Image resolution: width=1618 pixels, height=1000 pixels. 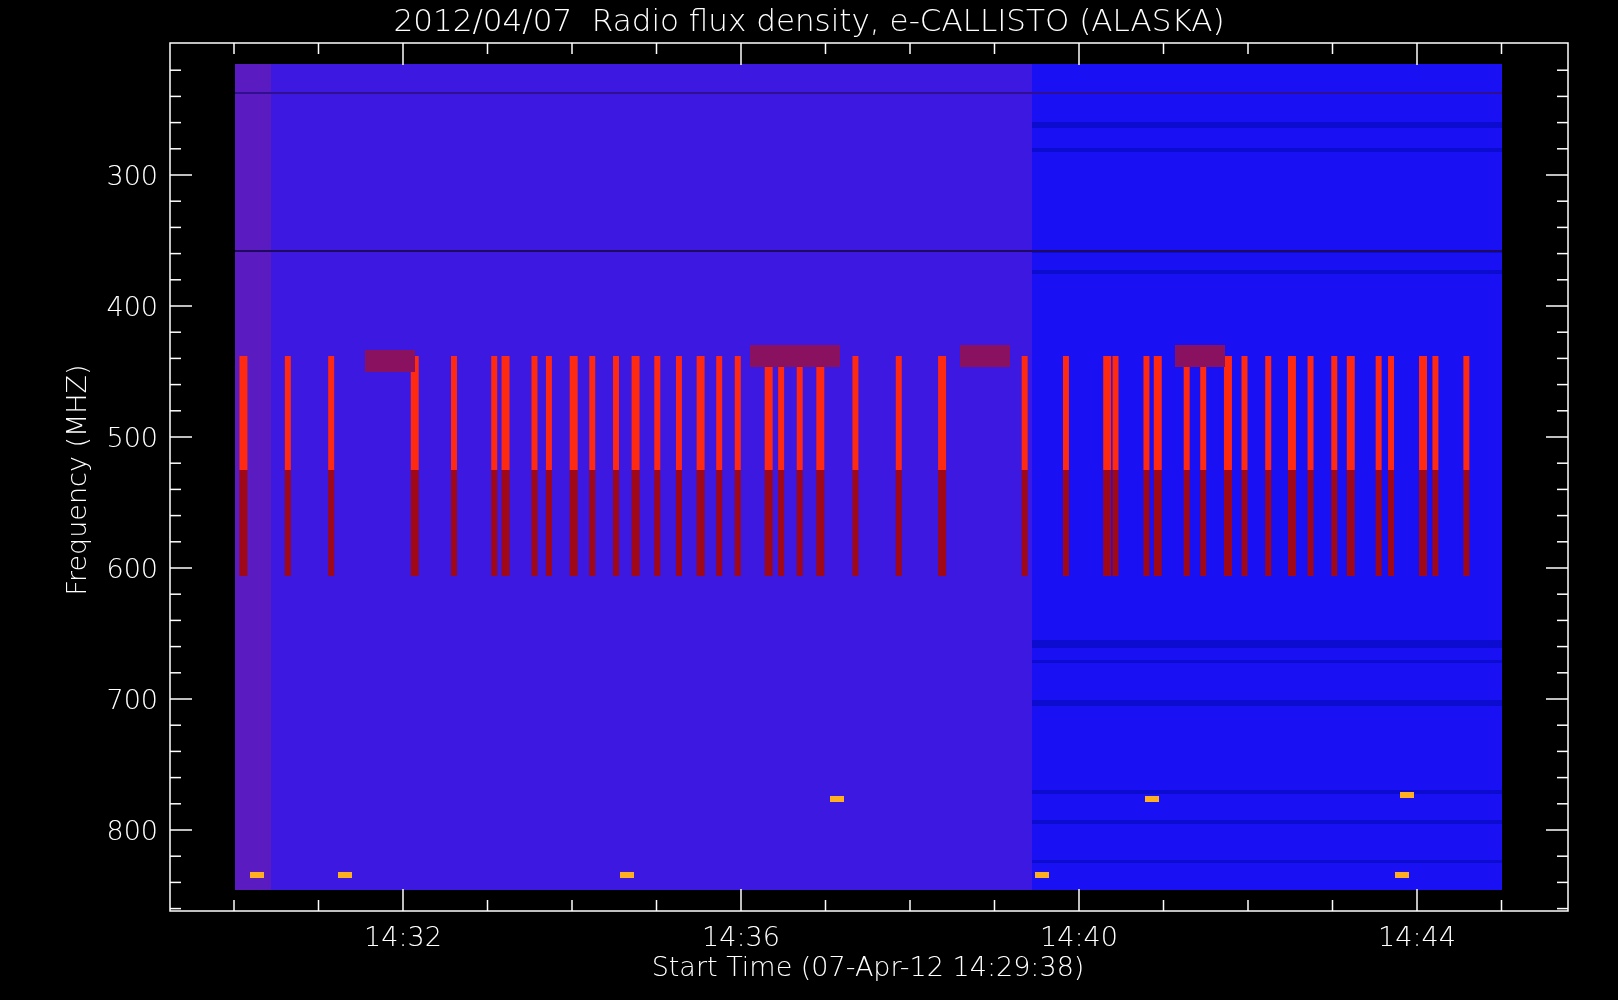 What do you see at coordinates (76, 480) in the screenshot?
I see `axis-label: Frequency (MHZ)` at bounding box center [76, 480].